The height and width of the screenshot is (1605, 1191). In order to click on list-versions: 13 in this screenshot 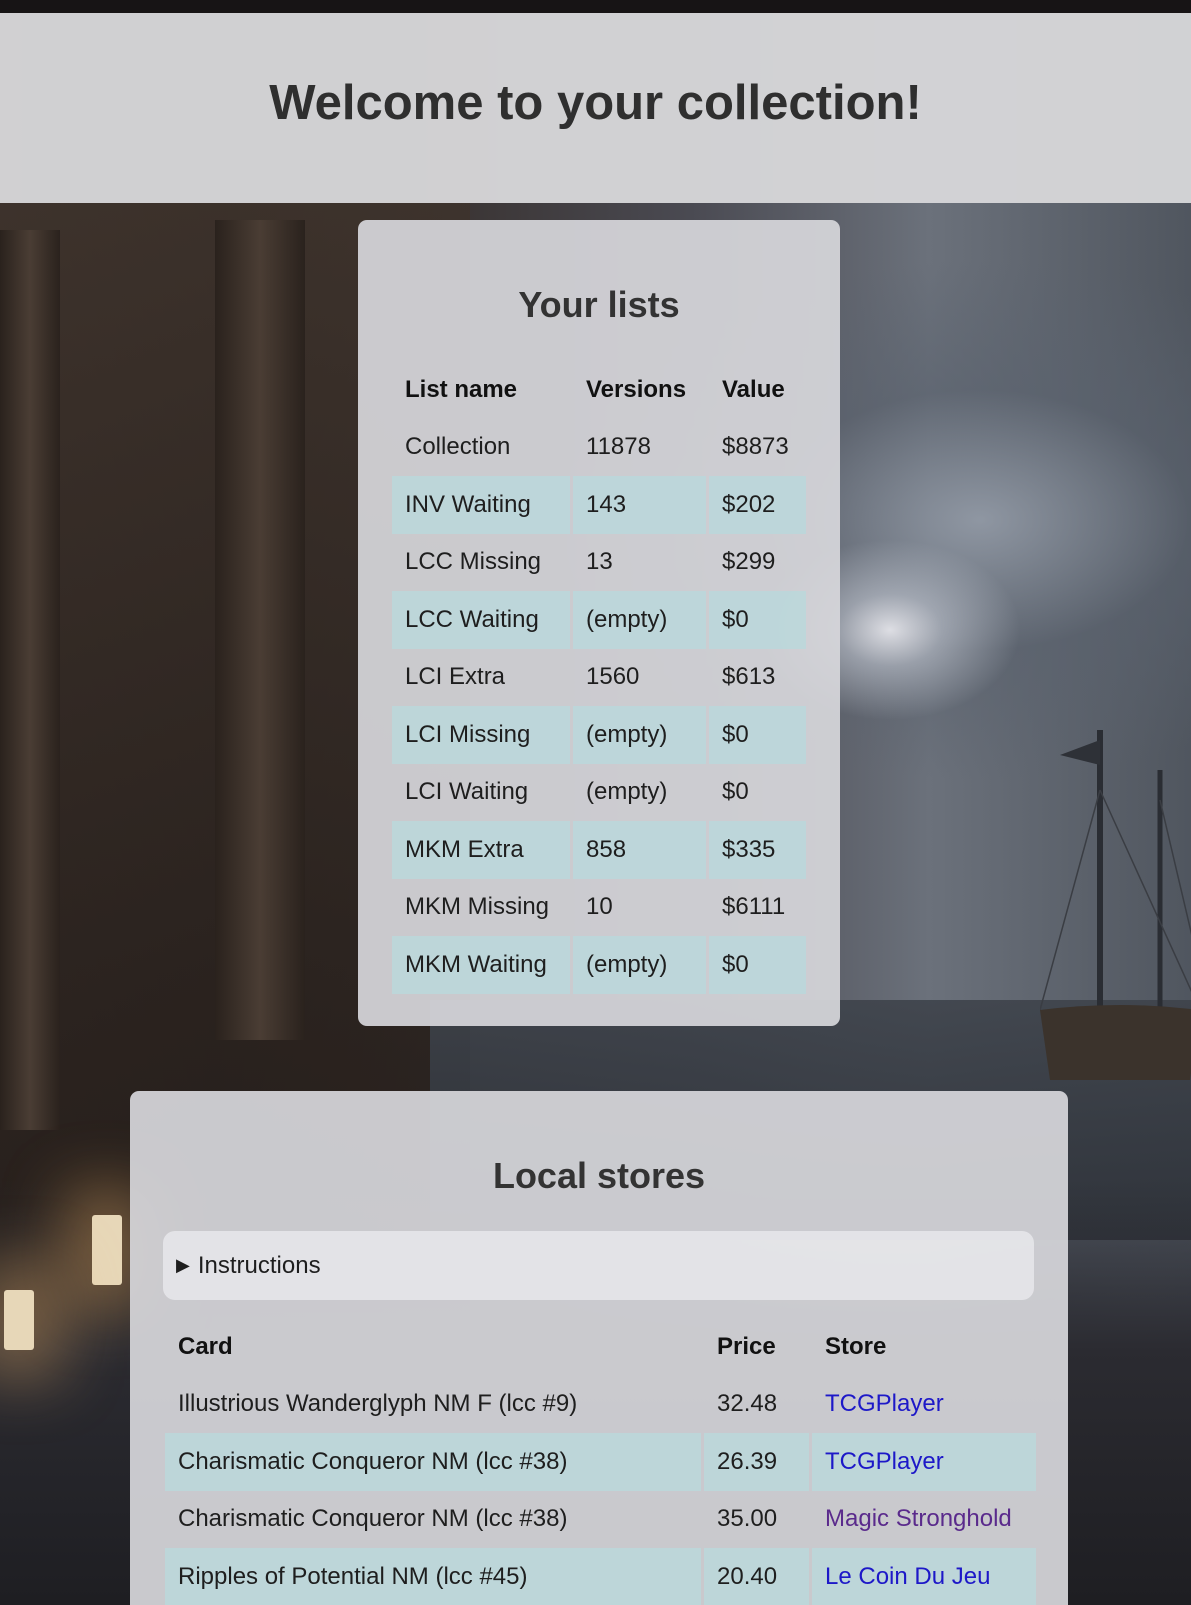, I will do `click(599, 562)`.